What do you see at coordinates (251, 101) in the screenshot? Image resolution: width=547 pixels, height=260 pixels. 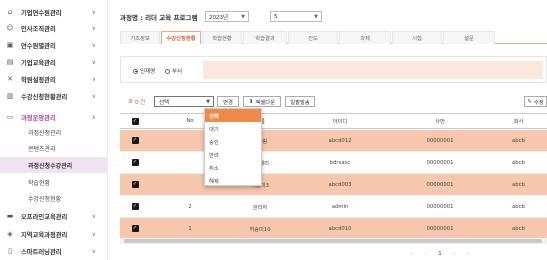 I see `download-icon: ⬇` at bounding box center [251, 101].